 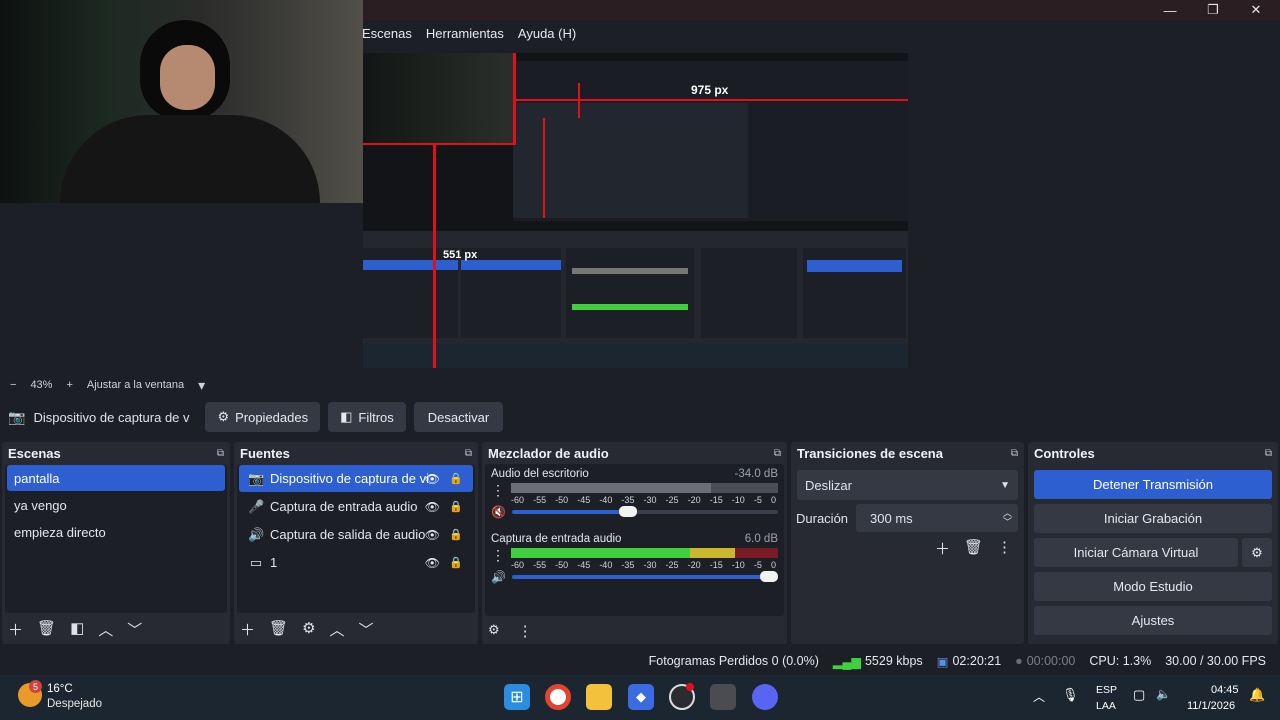 I want to click on transition-toolbar: ＋ 🗑 ⋮, so click(x=901, y=548).